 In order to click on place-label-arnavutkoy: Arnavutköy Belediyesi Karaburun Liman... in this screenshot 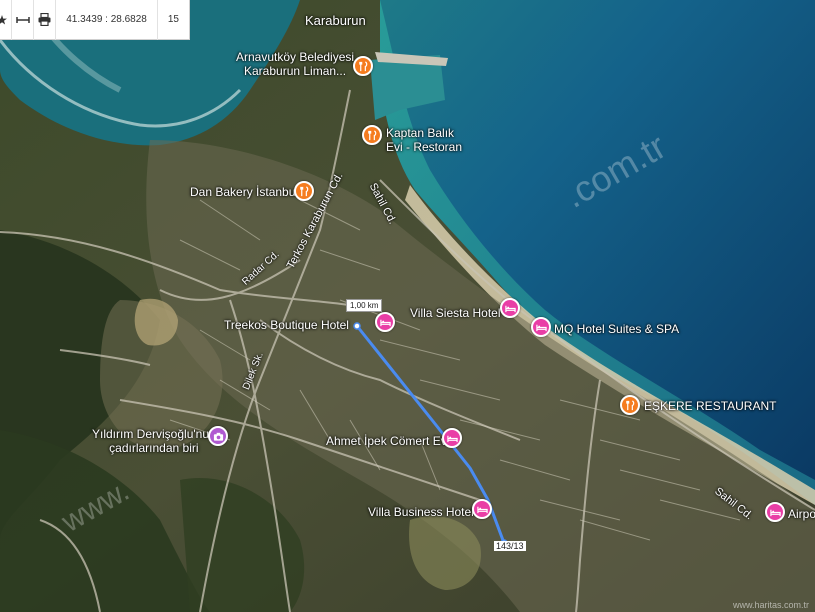, I will do `click(295, 64)`.